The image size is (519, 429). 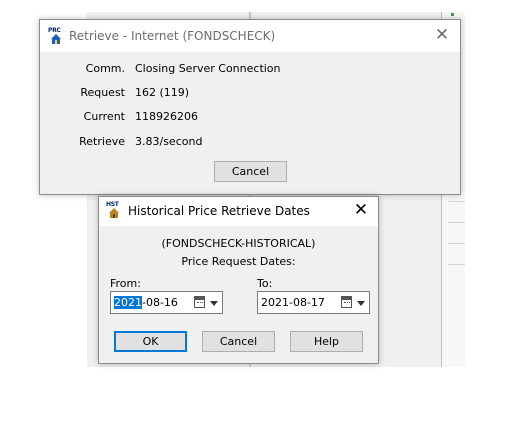 I want to click on from-date-picker: 2021-08-16, so click(x=166, y=302).